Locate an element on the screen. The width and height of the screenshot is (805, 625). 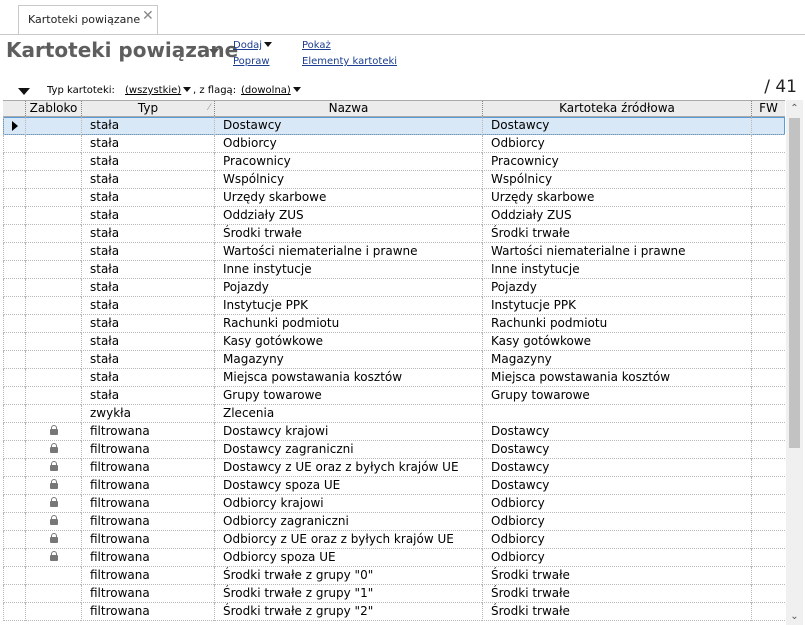
cell-nazwa: Środki trwałe z grupy "1" is located at coordinates (348, 594).